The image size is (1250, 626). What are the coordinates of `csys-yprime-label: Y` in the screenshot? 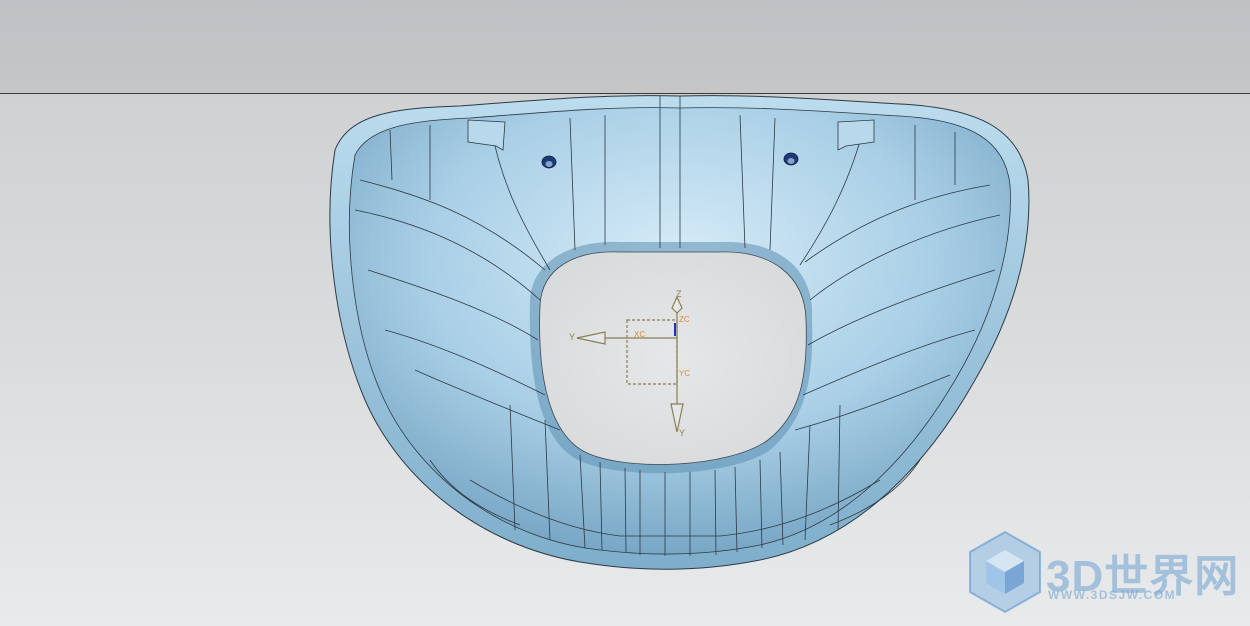 It's located at (682, 433).